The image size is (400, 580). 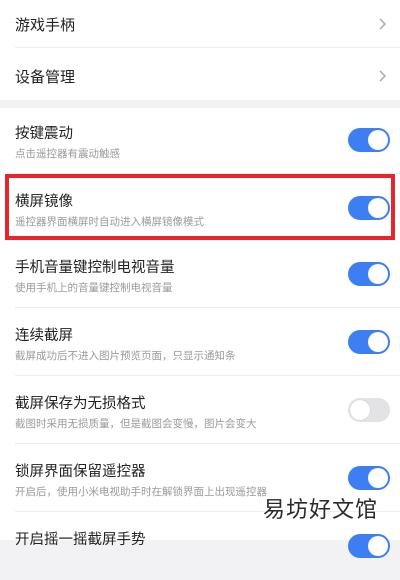 I want to click on nav-item-gamepad: 游戏手柄, so click(x=200, y=24).